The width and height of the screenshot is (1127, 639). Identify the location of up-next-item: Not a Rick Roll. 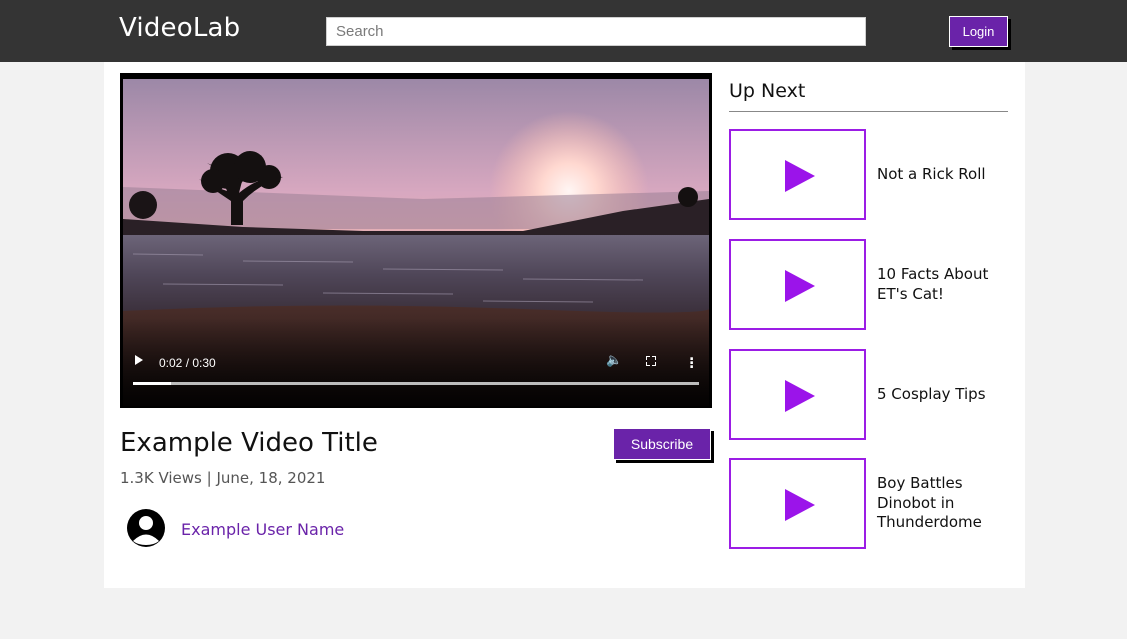
(871, 175).